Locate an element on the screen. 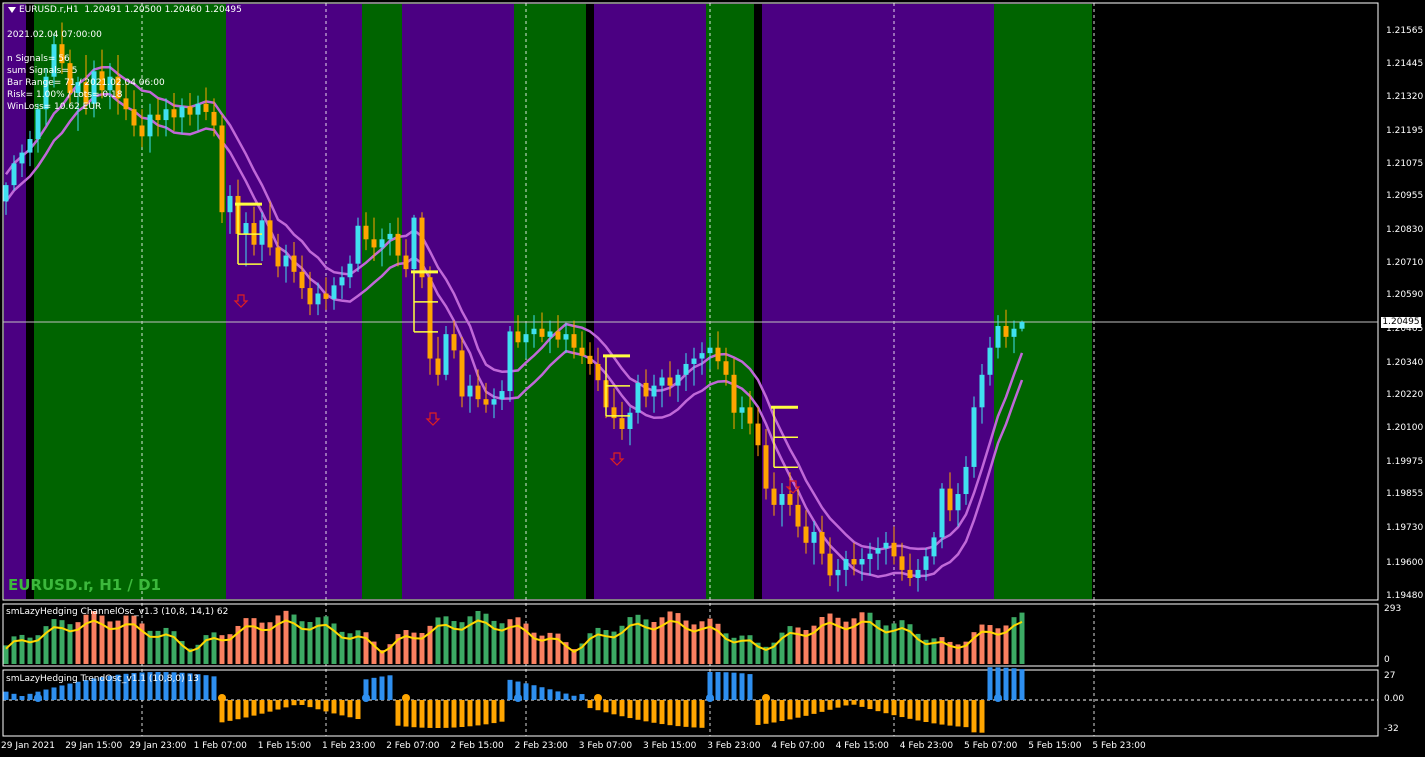  price-axis-label: 1.20830 is located at coordinates (1405, 230).